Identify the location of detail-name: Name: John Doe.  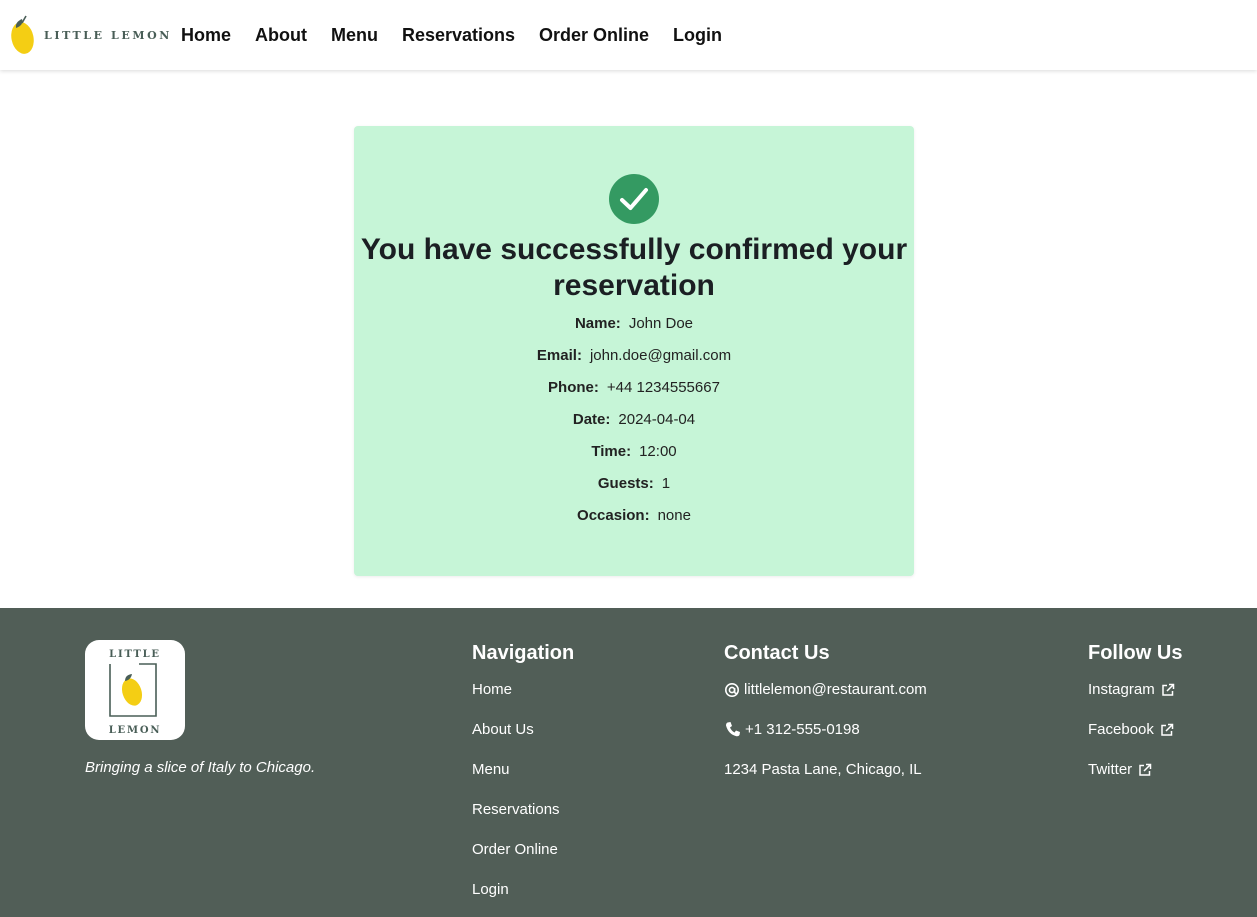
(634, 329).